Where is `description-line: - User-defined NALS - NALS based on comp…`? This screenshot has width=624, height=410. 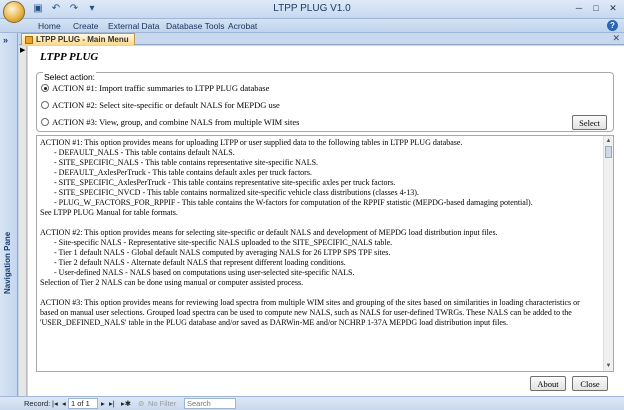
description-line: - User-defined NALS - NALS based on comp… is located at coordinates (204, 272).